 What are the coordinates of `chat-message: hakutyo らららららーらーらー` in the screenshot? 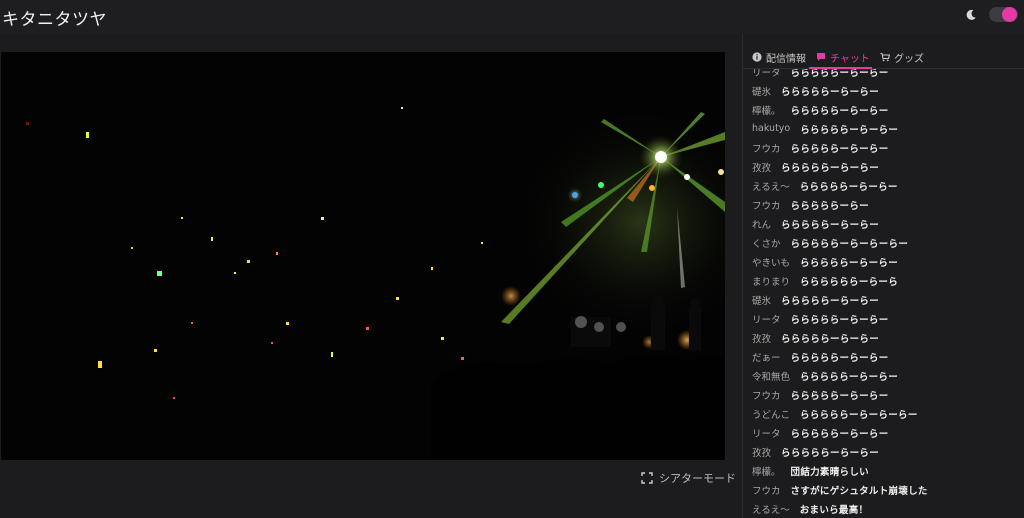 It's located at (883, 128).